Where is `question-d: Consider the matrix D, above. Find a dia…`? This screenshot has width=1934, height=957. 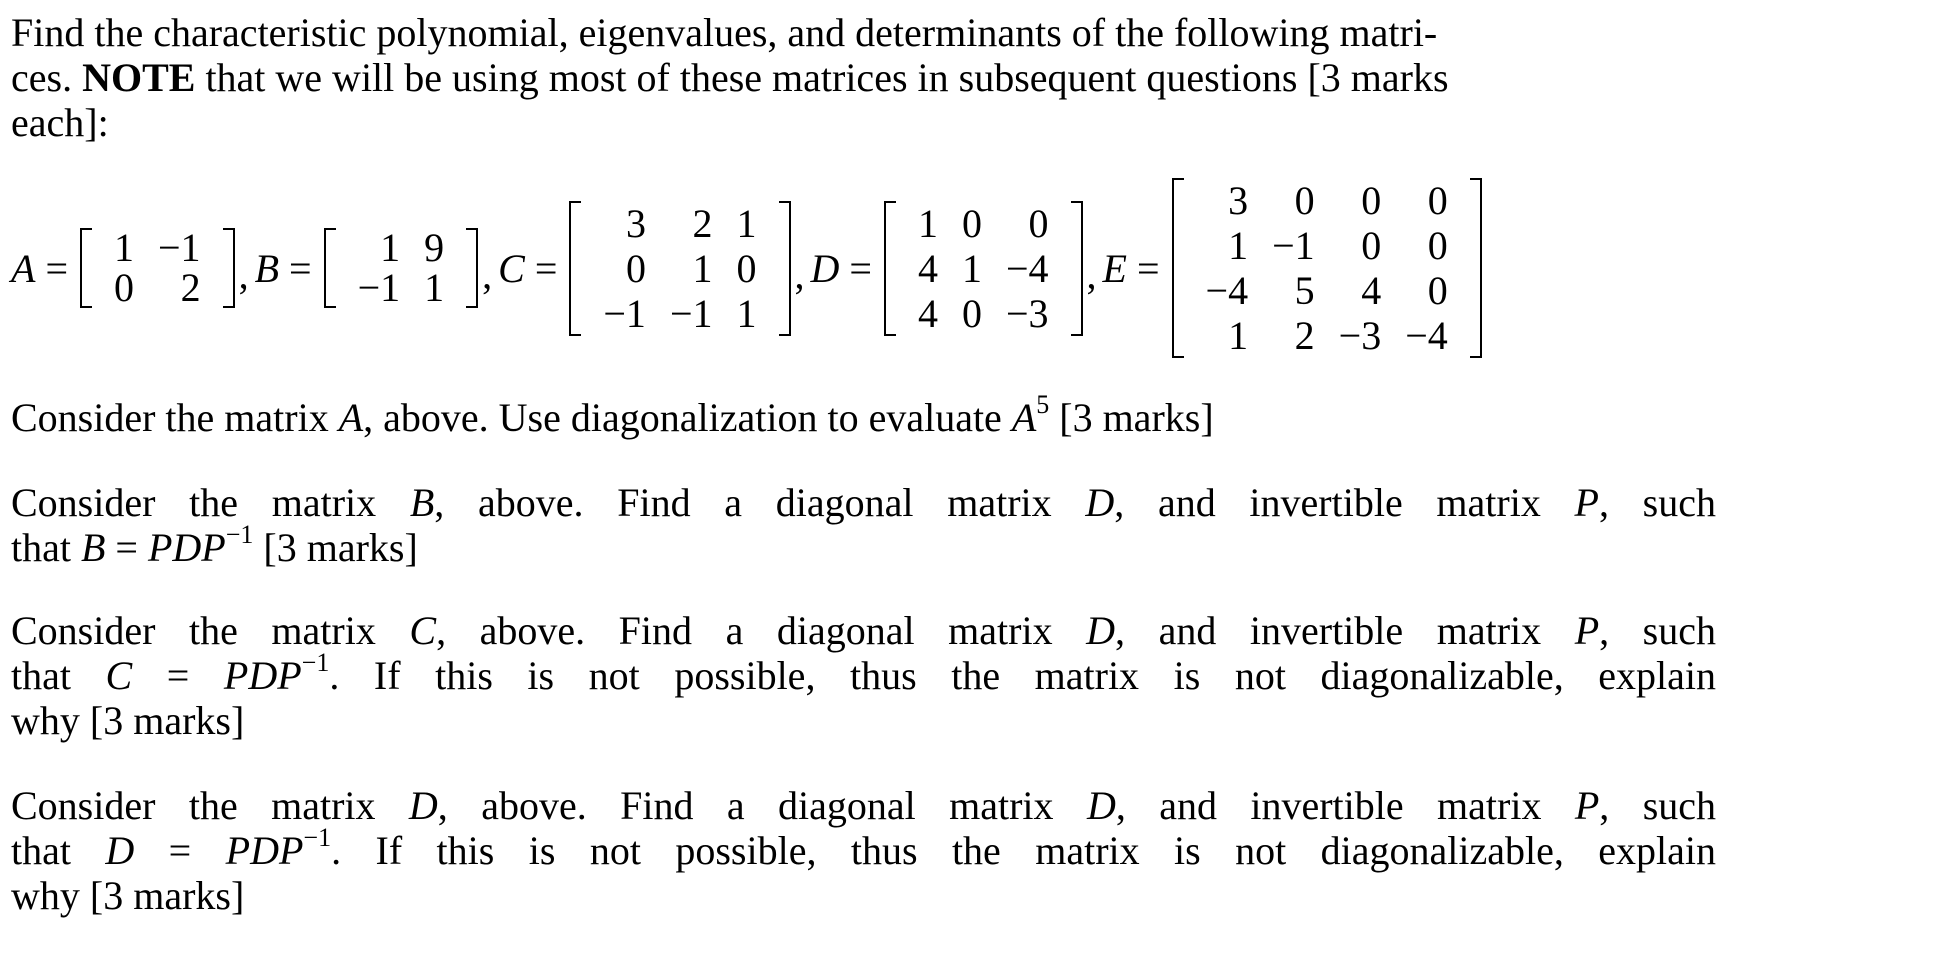
question-d: Consider the matrix D, above. Find a dia… is located at coordinates (863, 850).